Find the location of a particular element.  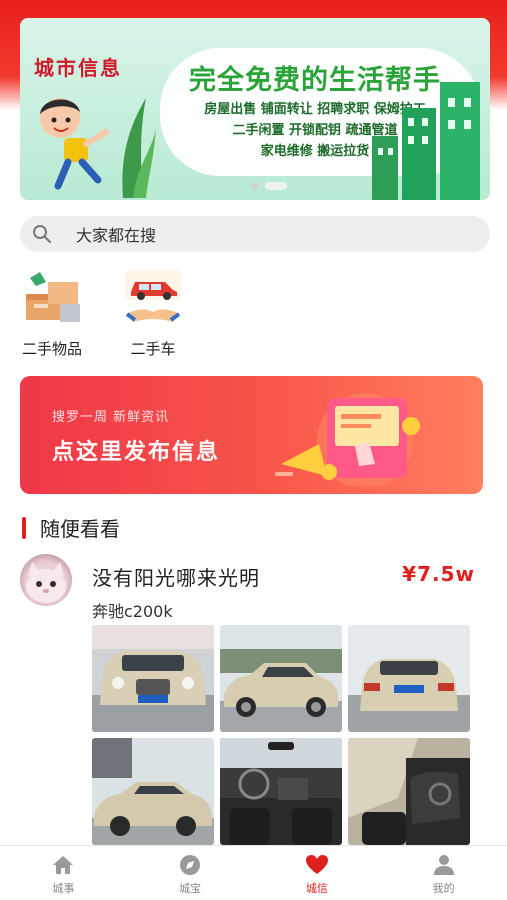

phone-megaphone-icon is located at coordinates (347, 439).